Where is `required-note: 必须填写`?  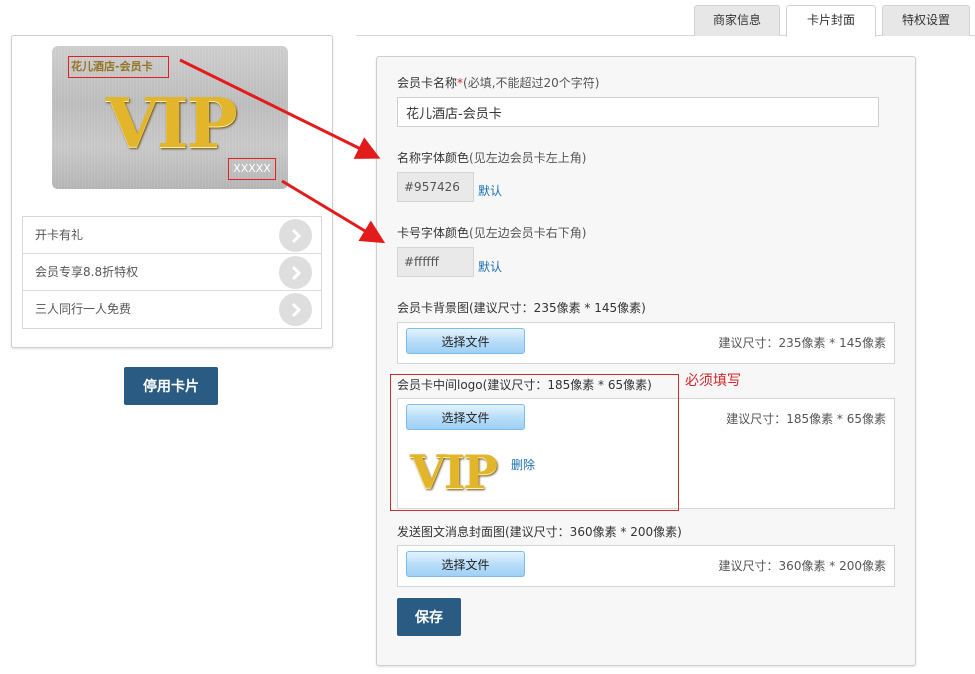 required-note: 必须填写 is located at coordinates (713, 381).